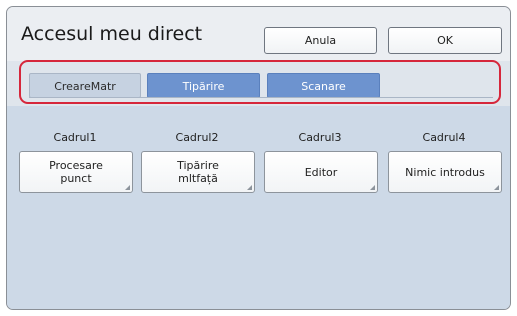  I want to click on frame3-button: Editor, so click(321, 172).